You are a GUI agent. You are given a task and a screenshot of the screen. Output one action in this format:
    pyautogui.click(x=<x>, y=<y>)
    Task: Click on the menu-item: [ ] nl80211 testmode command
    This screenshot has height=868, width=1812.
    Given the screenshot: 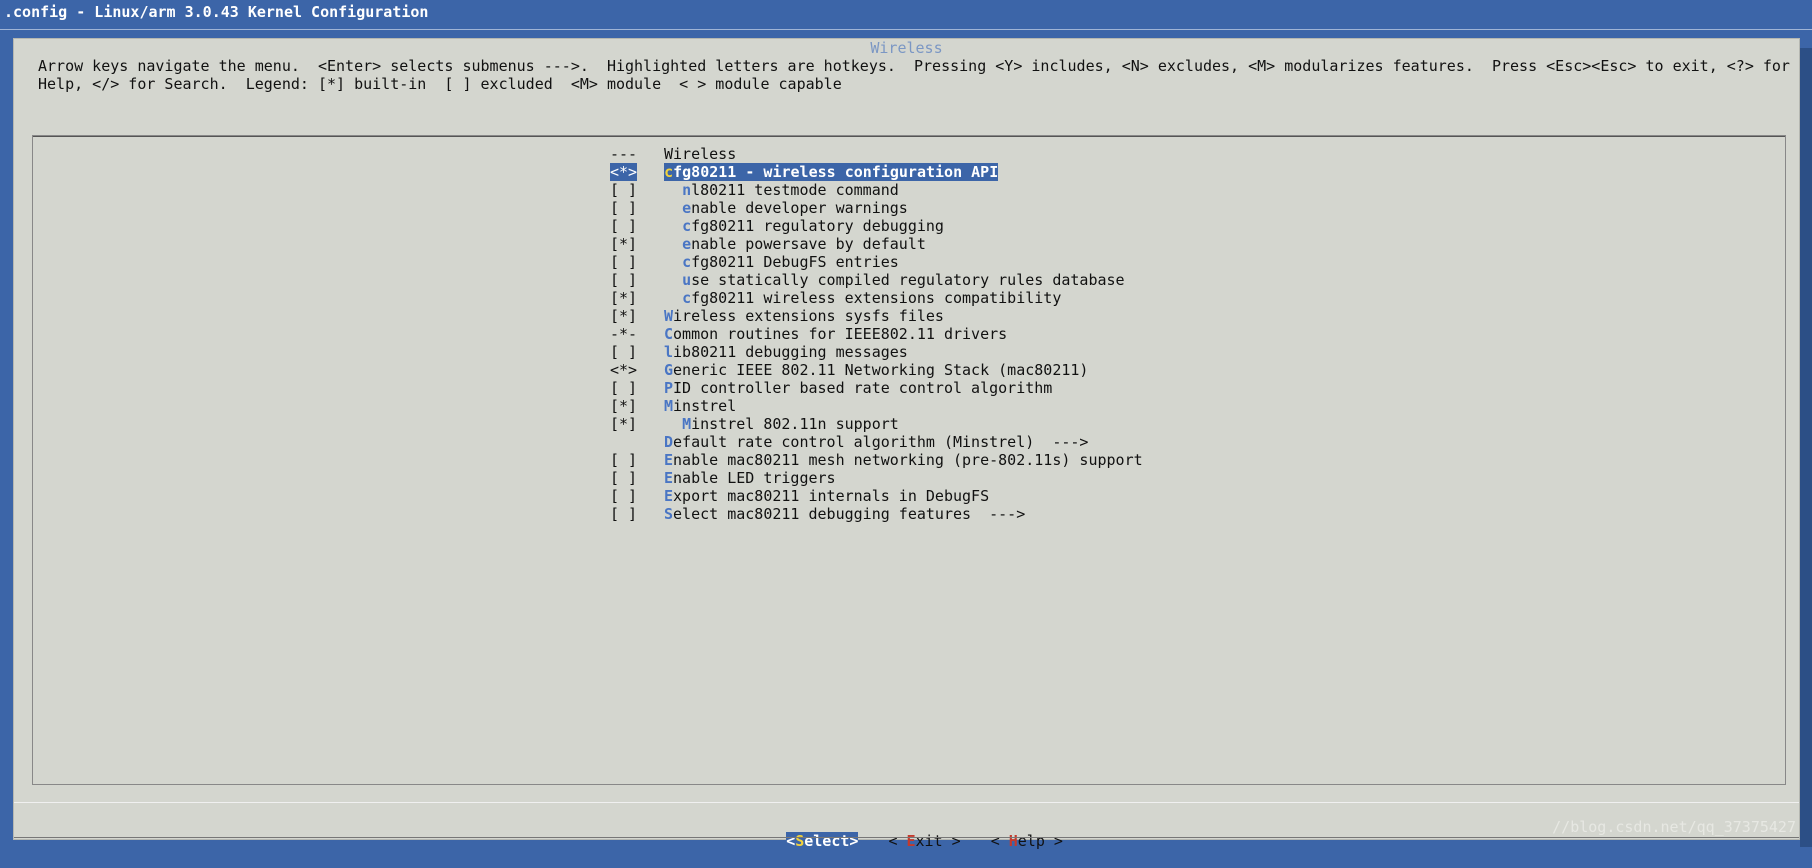 What is the action you would take?
    pyautogui.click(x=876, y=190)
    